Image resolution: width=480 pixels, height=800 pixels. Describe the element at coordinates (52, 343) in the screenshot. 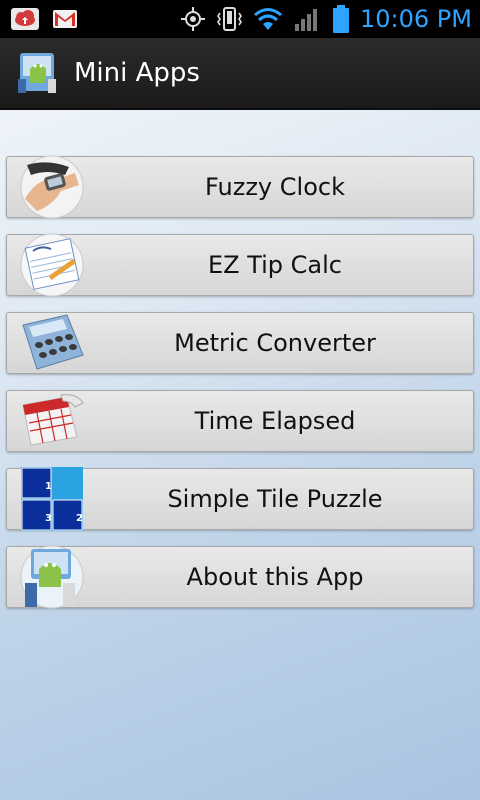

I see `calculator-icon` at that location.